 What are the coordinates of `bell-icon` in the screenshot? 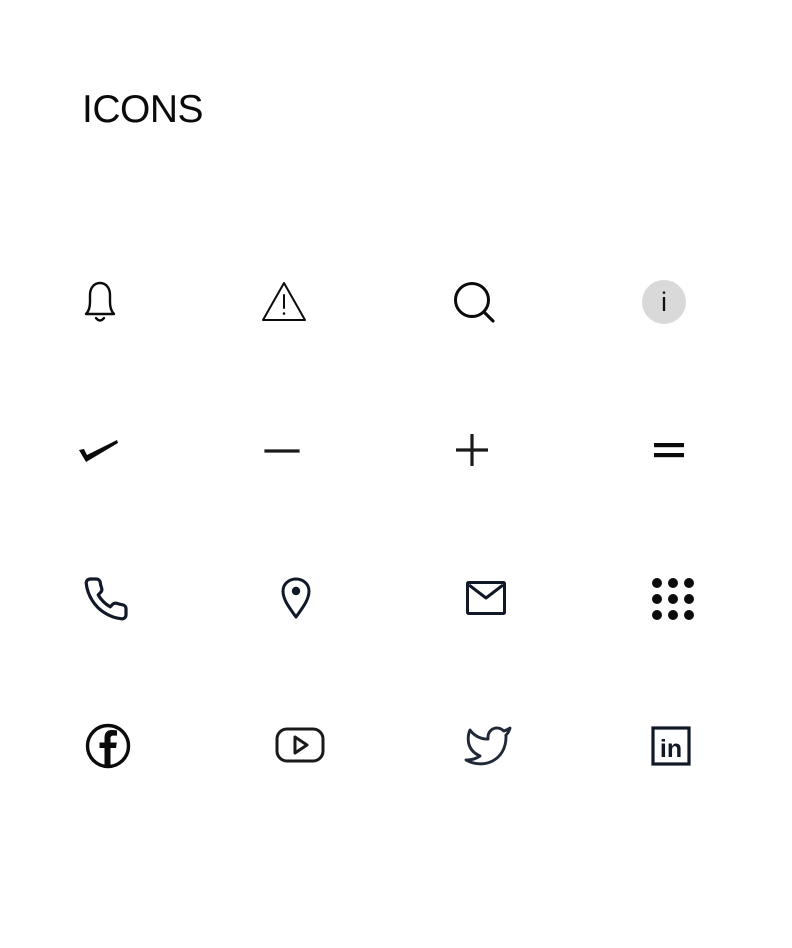 It's located at (100, 301).